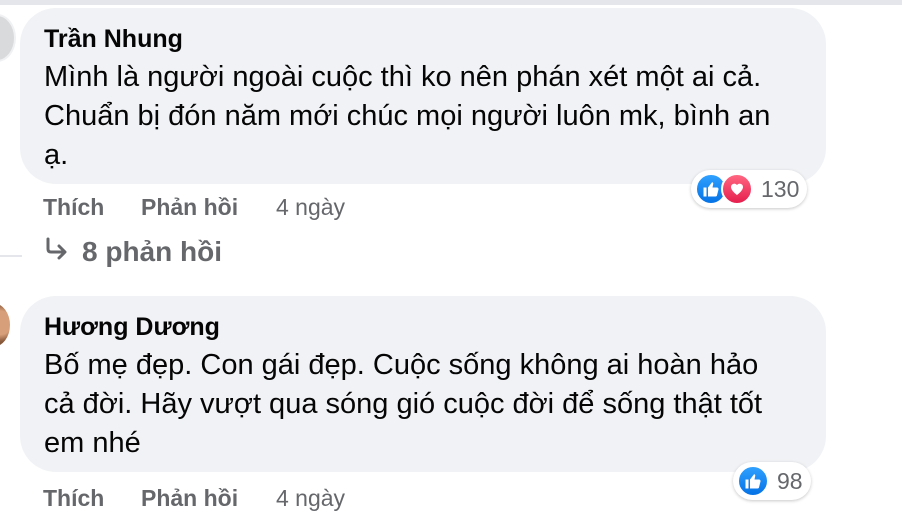 This screenshot has height=512, width=902. Describe the element at coordinates (737, 189) in the screenshot. I see `love-icon` at that location.